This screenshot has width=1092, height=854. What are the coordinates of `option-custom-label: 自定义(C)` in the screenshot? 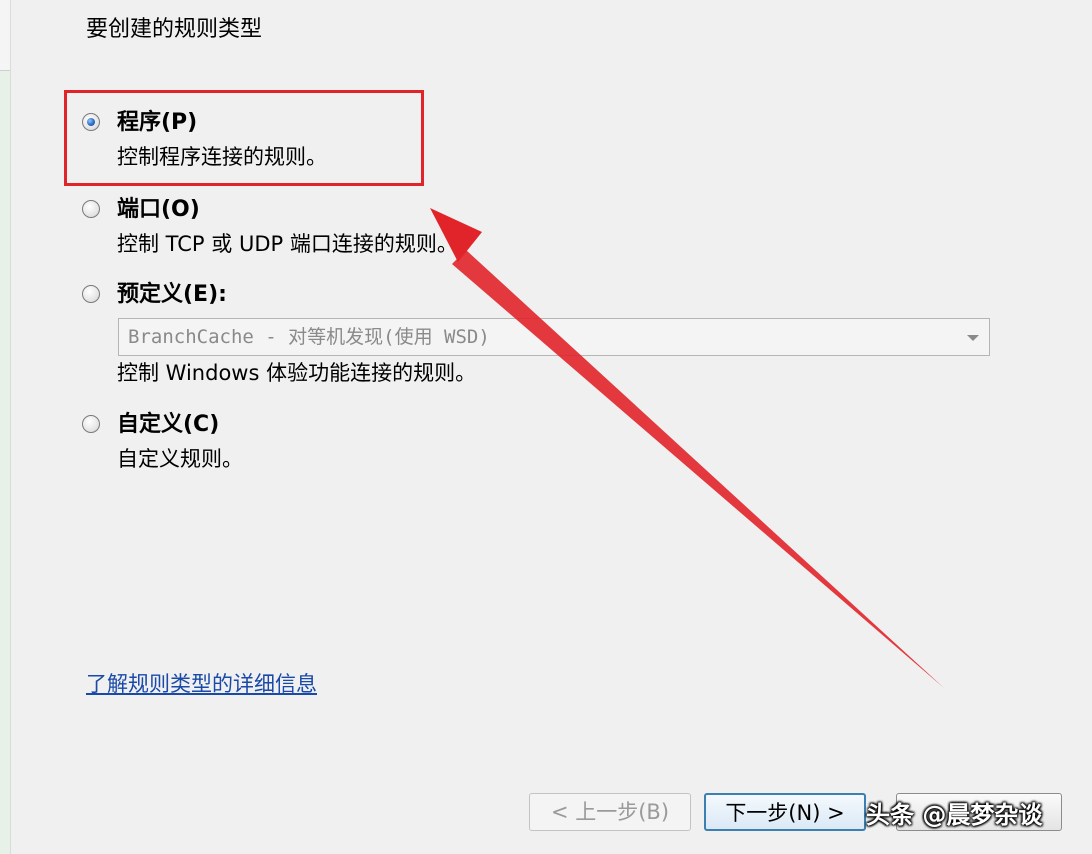 It's located at (168, 425).